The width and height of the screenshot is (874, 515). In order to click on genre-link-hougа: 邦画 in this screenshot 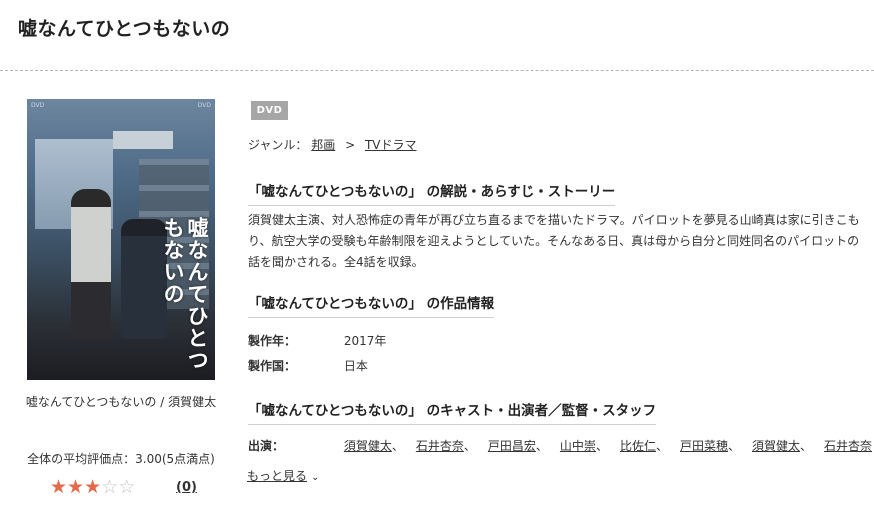, I will do `click(323, 145)`.